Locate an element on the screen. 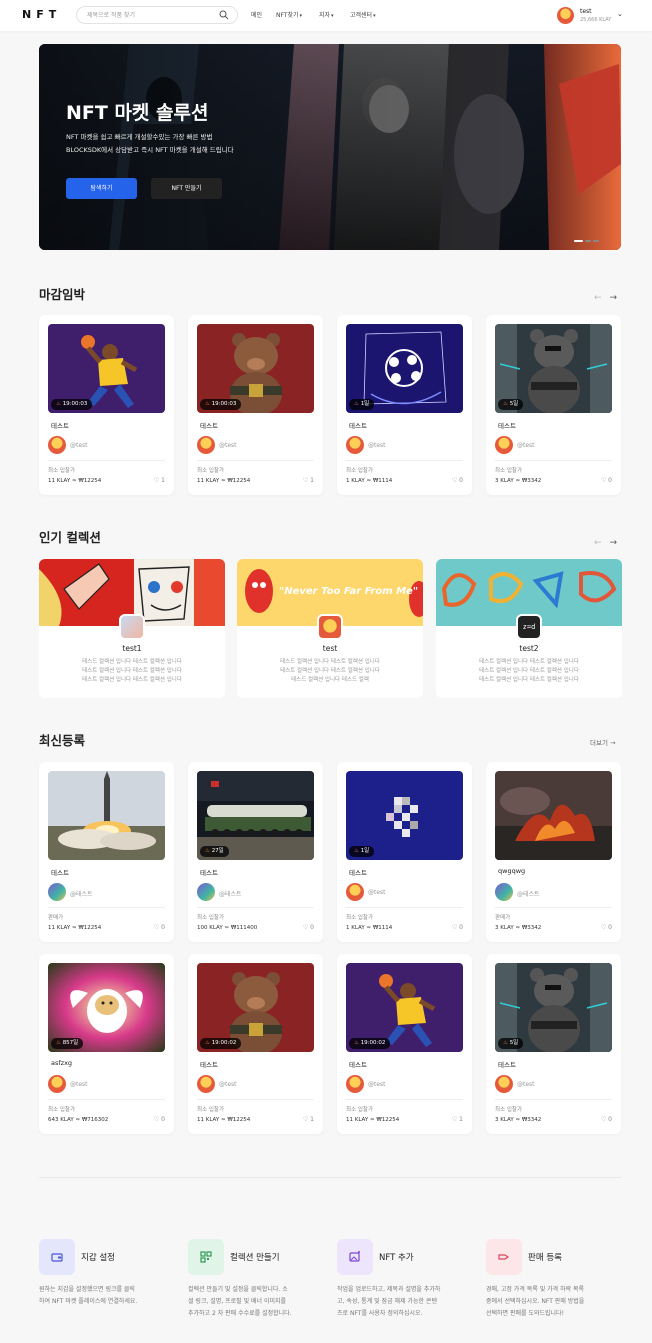 This screenshot has width=652, height=1343. feature-description-line: 추가하고 2 차 판매 수수료를 설정합니다. is located at coordinates (240, 1313).